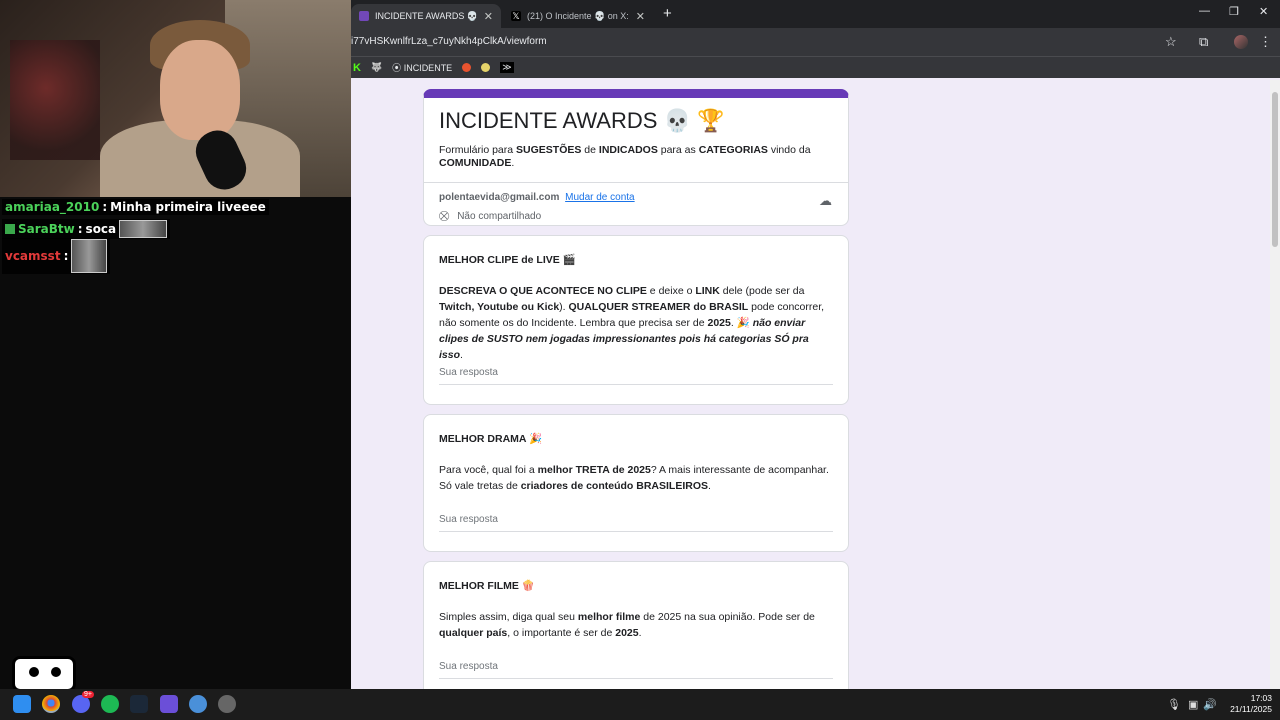 Image resolution: width=1280 pixels, height=720 pixels. I want to click on text-segment: para as, so click(678, 150).